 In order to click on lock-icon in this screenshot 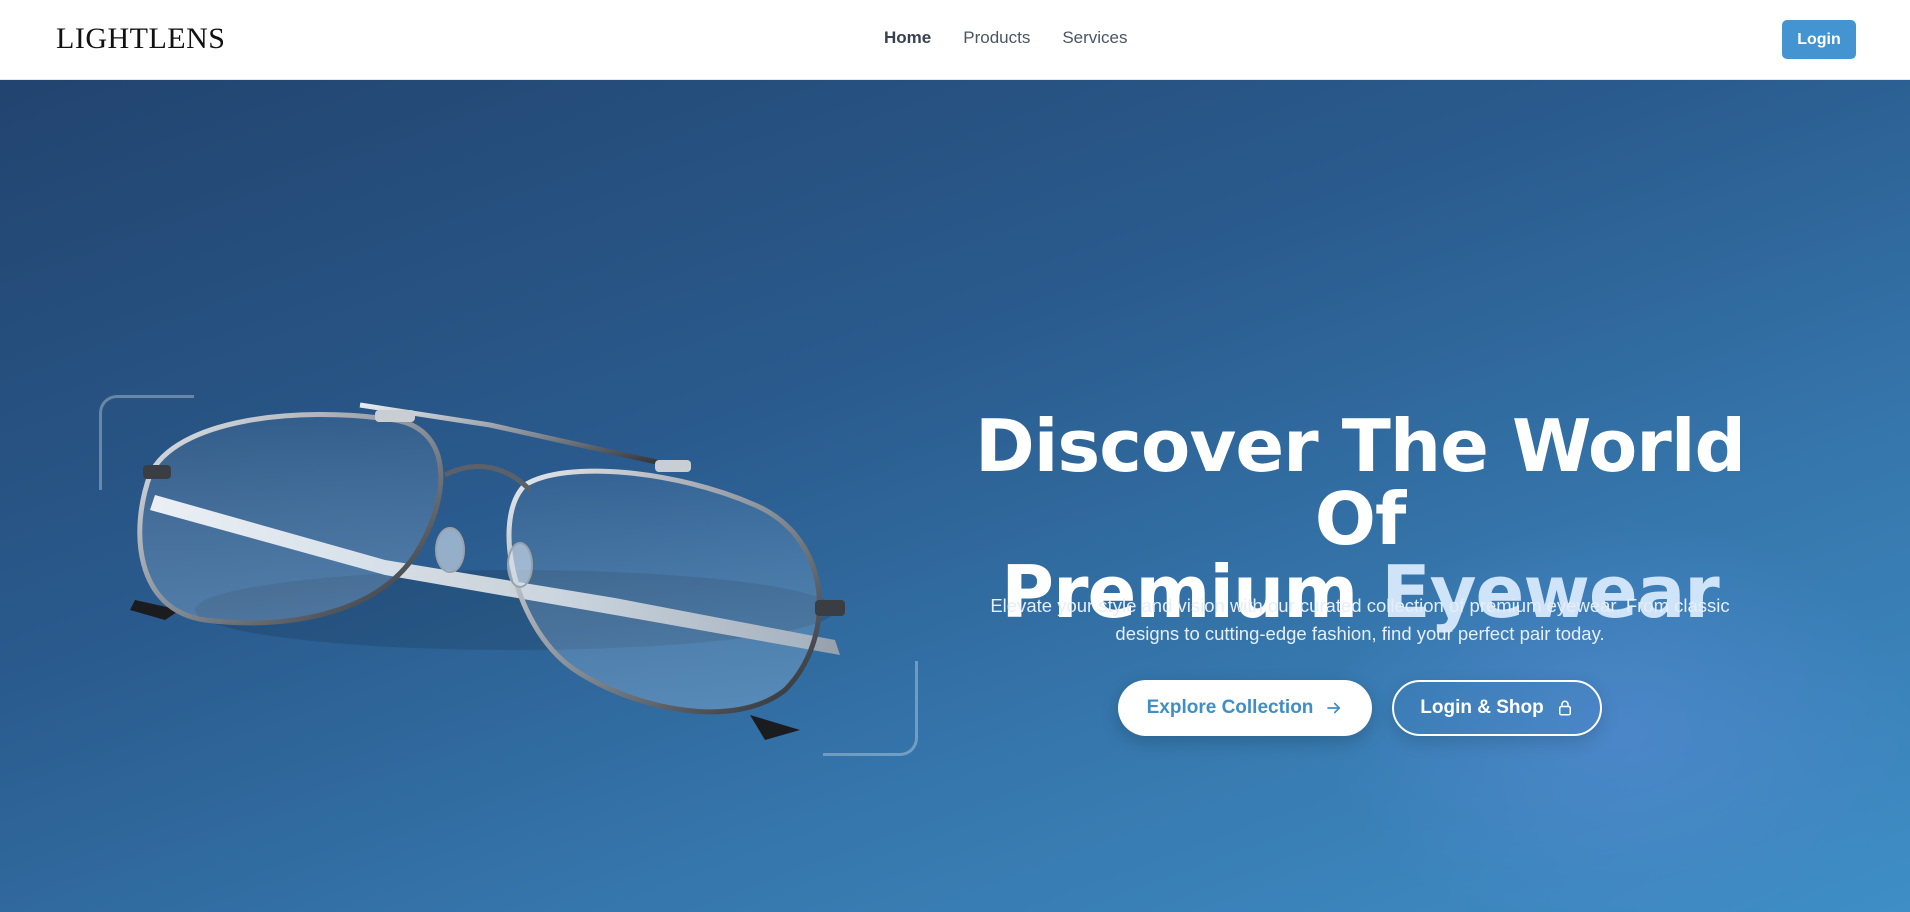, I will do `click(1565, 708)`.